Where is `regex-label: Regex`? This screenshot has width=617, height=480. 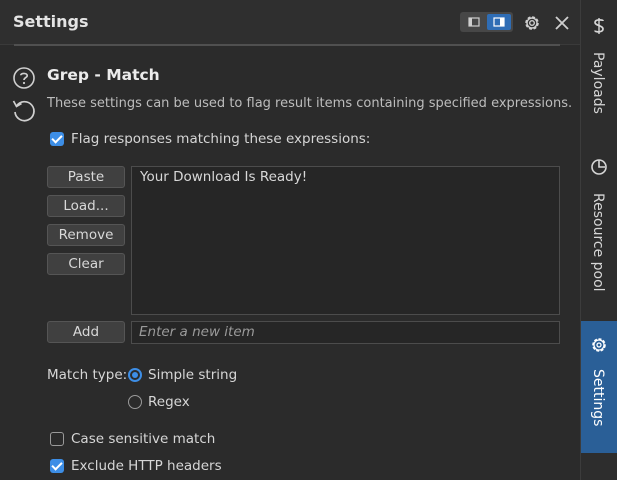
regex-label: Regex is located at coordinates (169, 402).